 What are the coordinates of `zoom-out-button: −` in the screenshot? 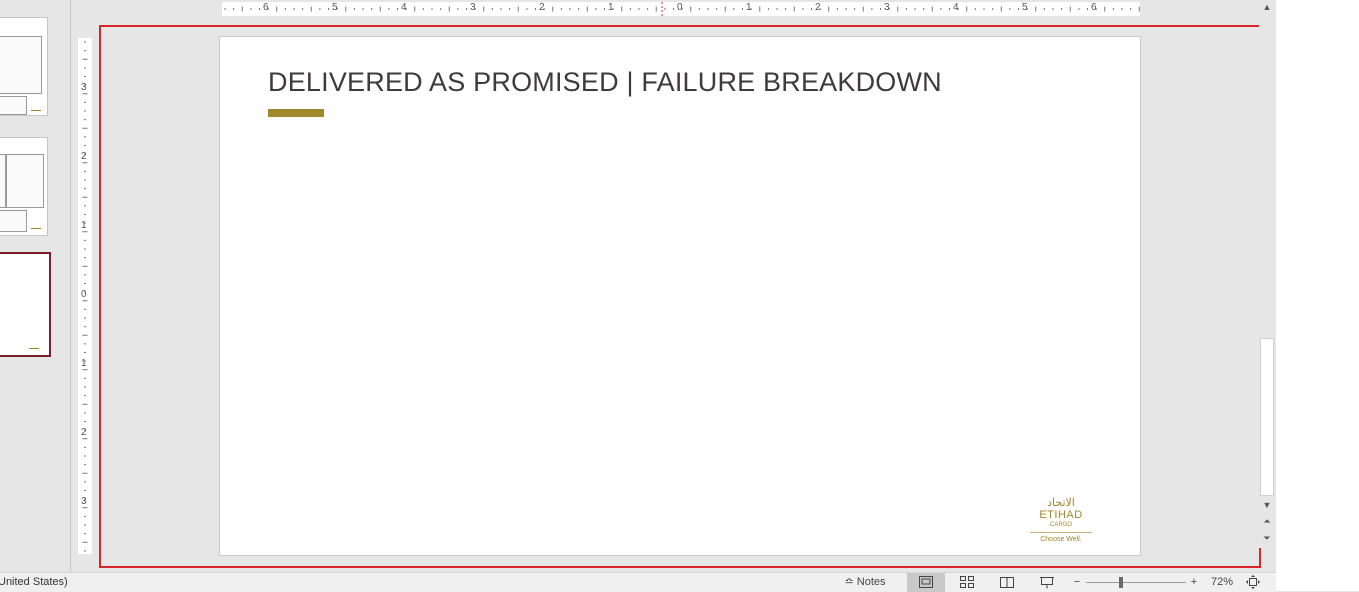 It's located at (1077, 582).